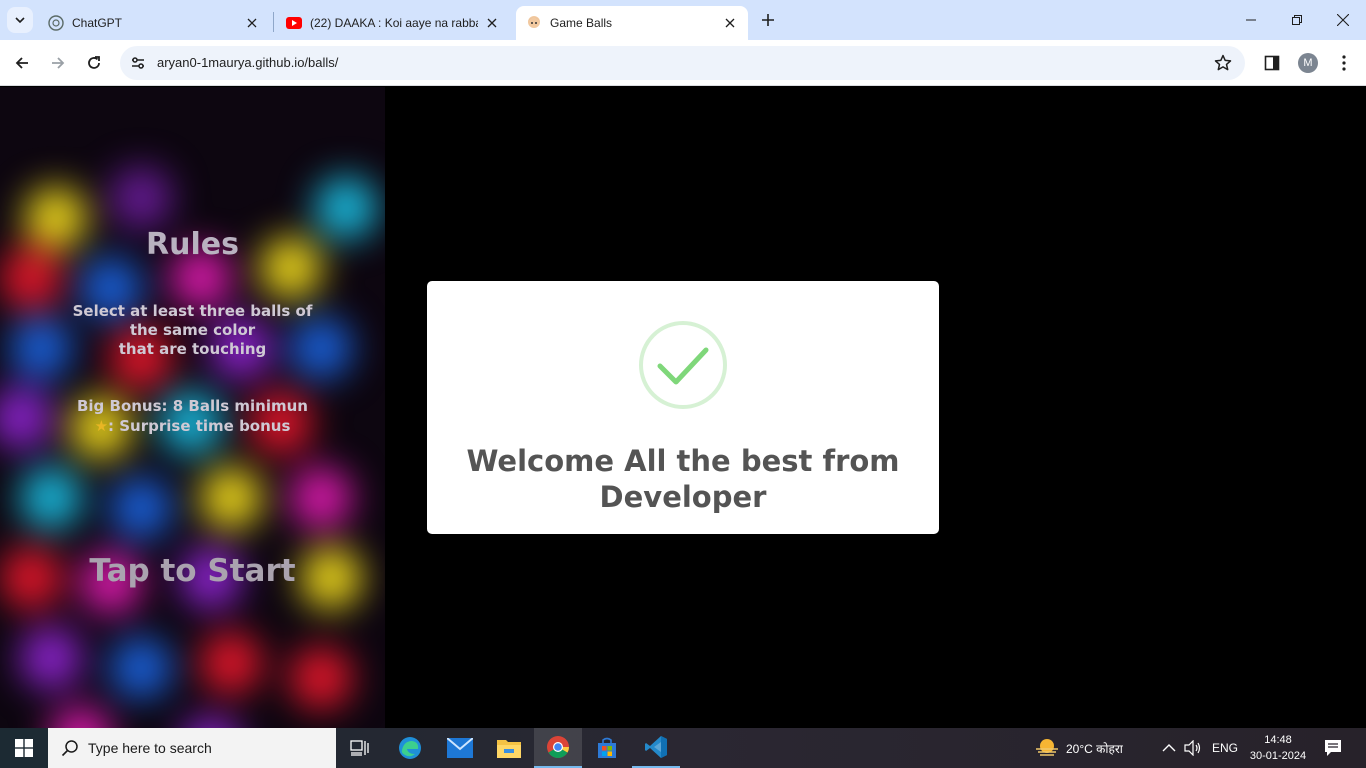 Image resolution: width=1366 pixels, height=768 pixels. Describe the element at coordinates (154, 23) in the screenshot. I see `tab-chatgpt: ChatGPT` at that location.